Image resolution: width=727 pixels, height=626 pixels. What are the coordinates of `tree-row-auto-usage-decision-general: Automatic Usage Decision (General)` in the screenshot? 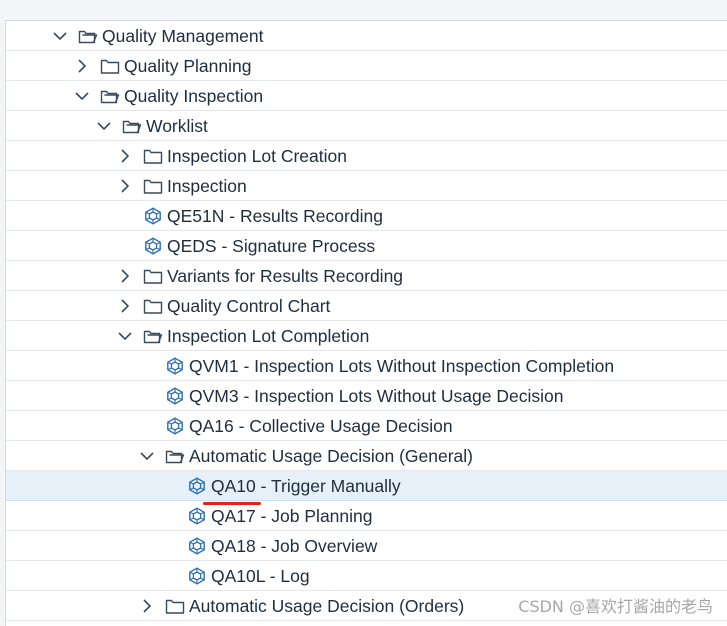 It's located at (366, 456).